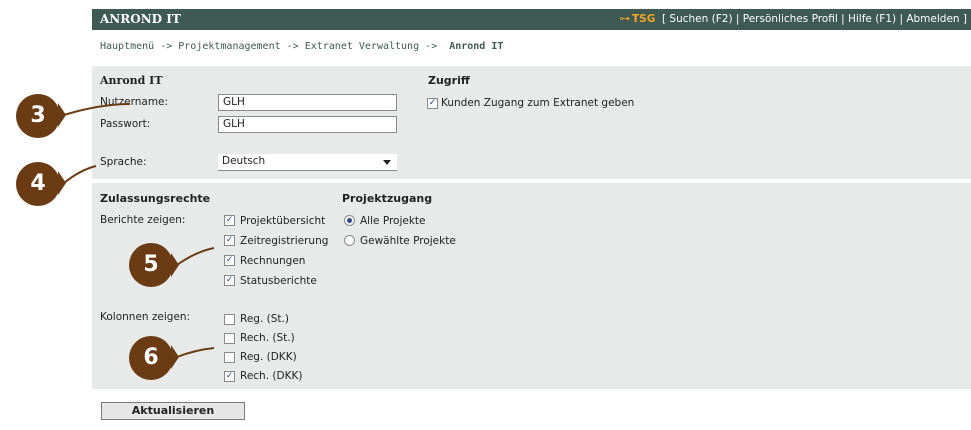 This screenshot has height=430, width=971. I want to click on callout-badge: 4, so click(38, 184).